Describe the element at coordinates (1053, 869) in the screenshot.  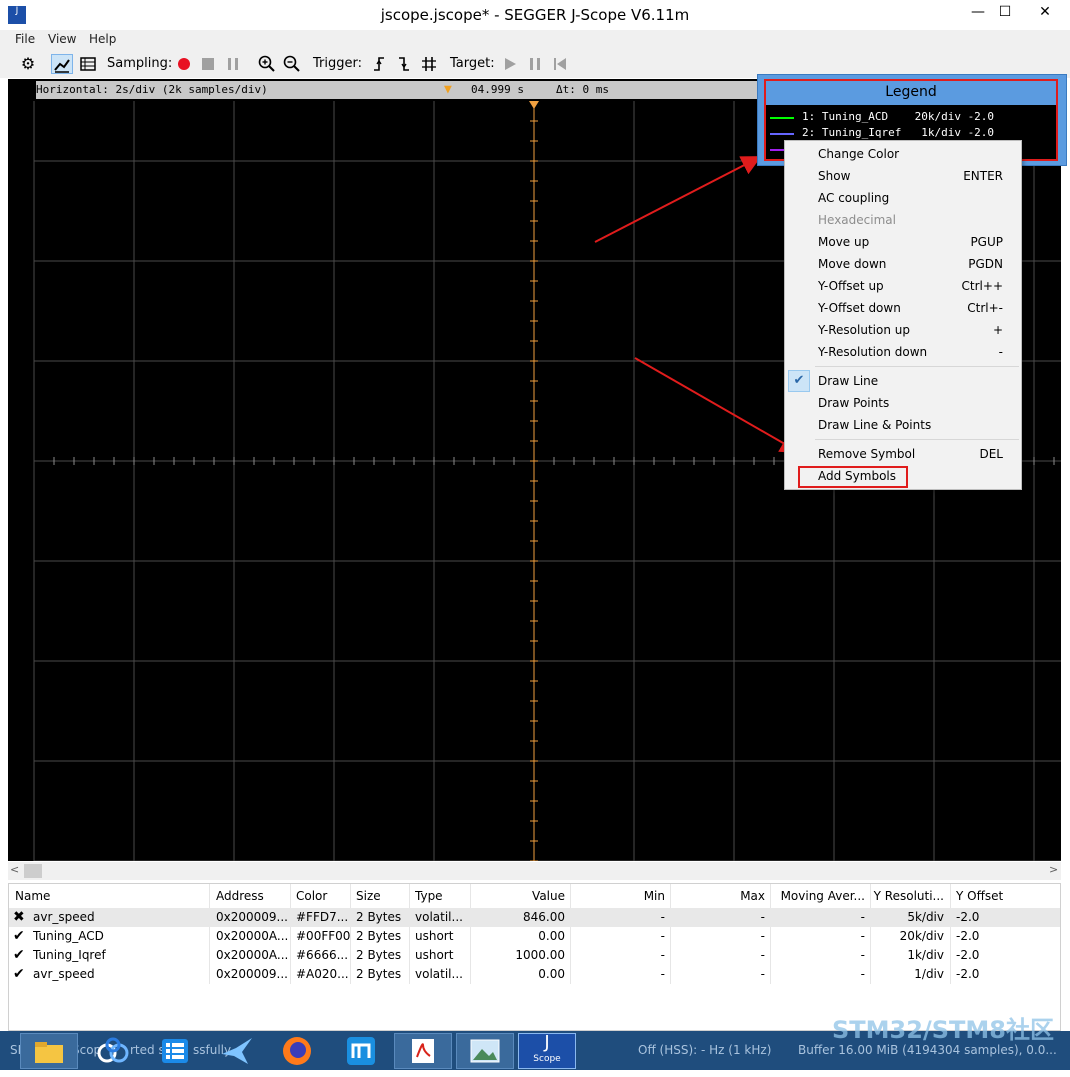
I see `scroll-right-icon: >` at that location.